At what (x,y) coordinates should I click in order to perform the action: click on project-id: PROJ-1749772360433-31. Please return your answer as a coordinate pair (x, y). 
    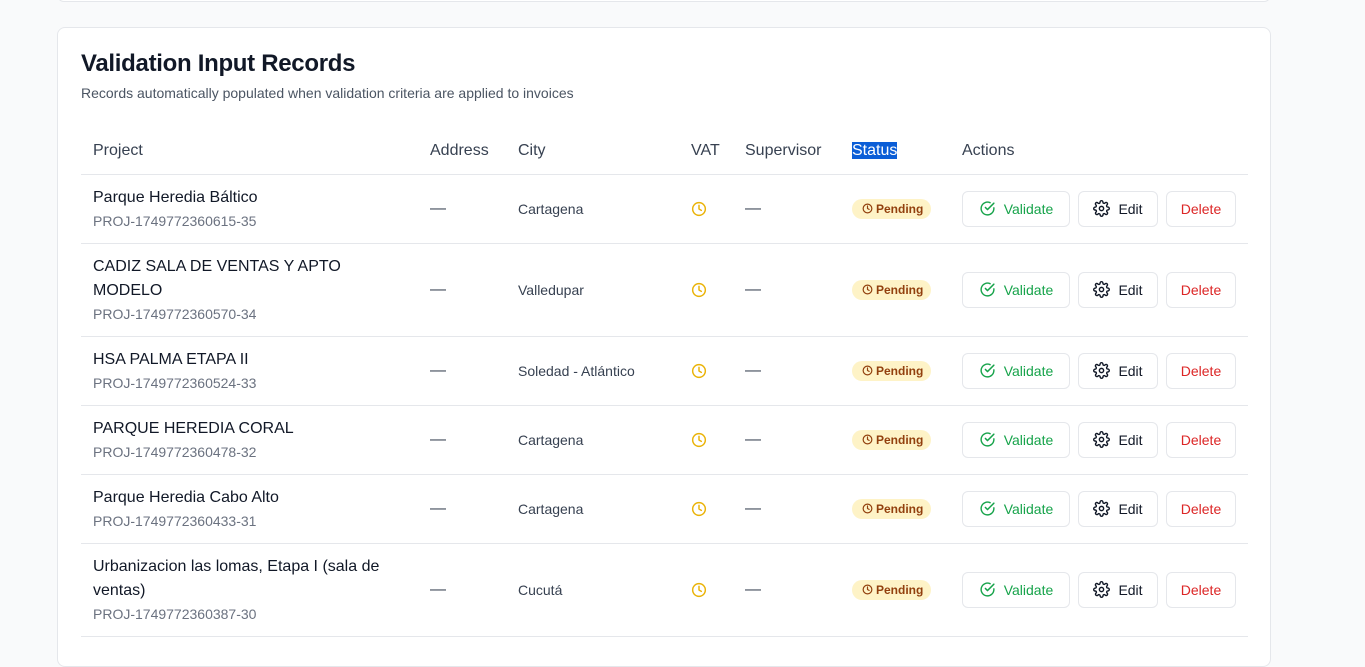
    Looking at the image, I should click on (175, 520).